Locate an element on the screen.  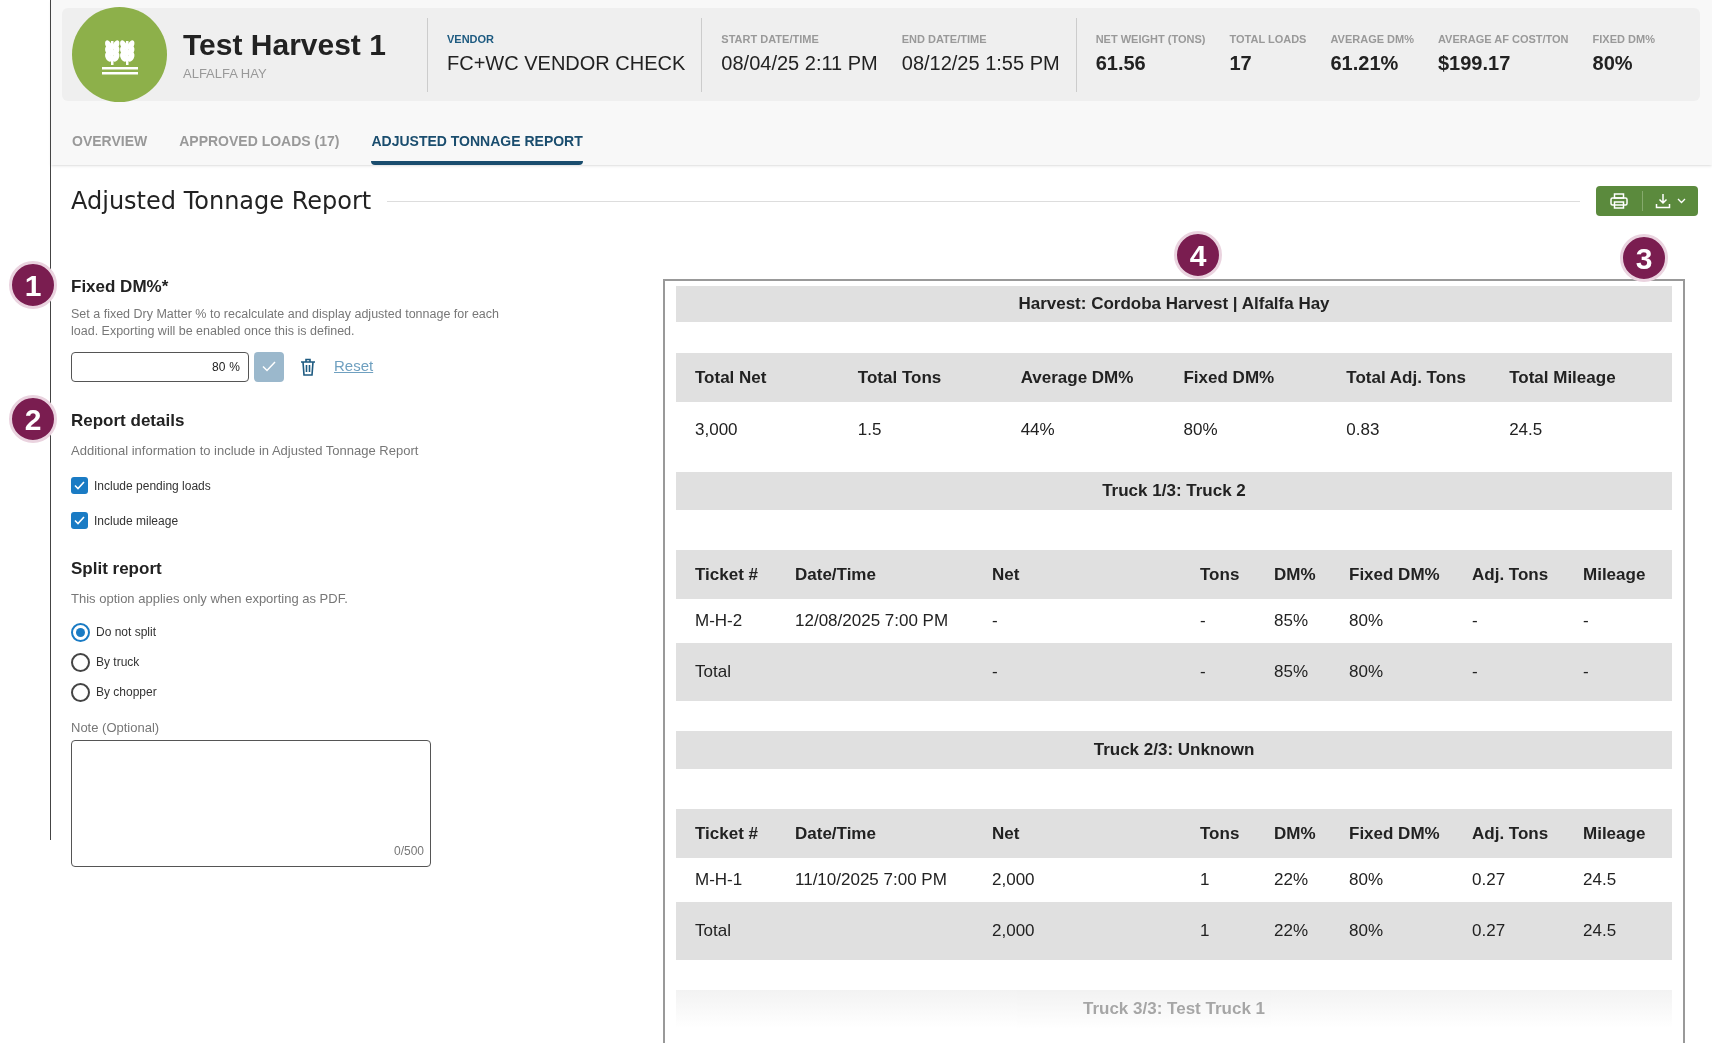
stat-label: NET WEIGHT (TONS) is located at coordinates (1150, 40).